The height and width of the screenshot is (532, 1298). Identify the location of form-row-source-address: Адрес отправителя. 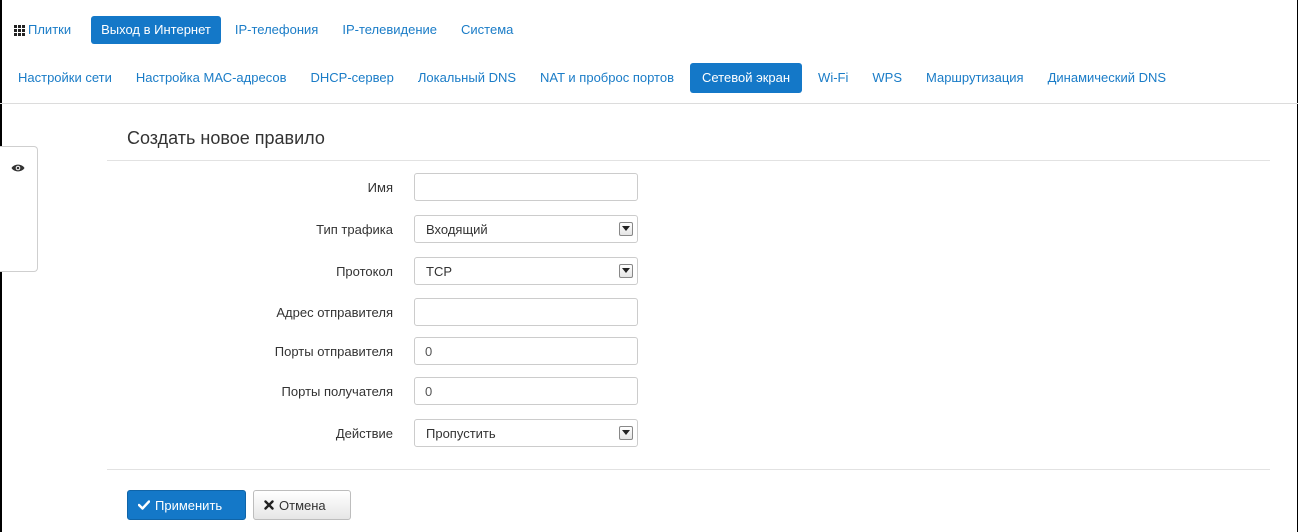
(377, 313).